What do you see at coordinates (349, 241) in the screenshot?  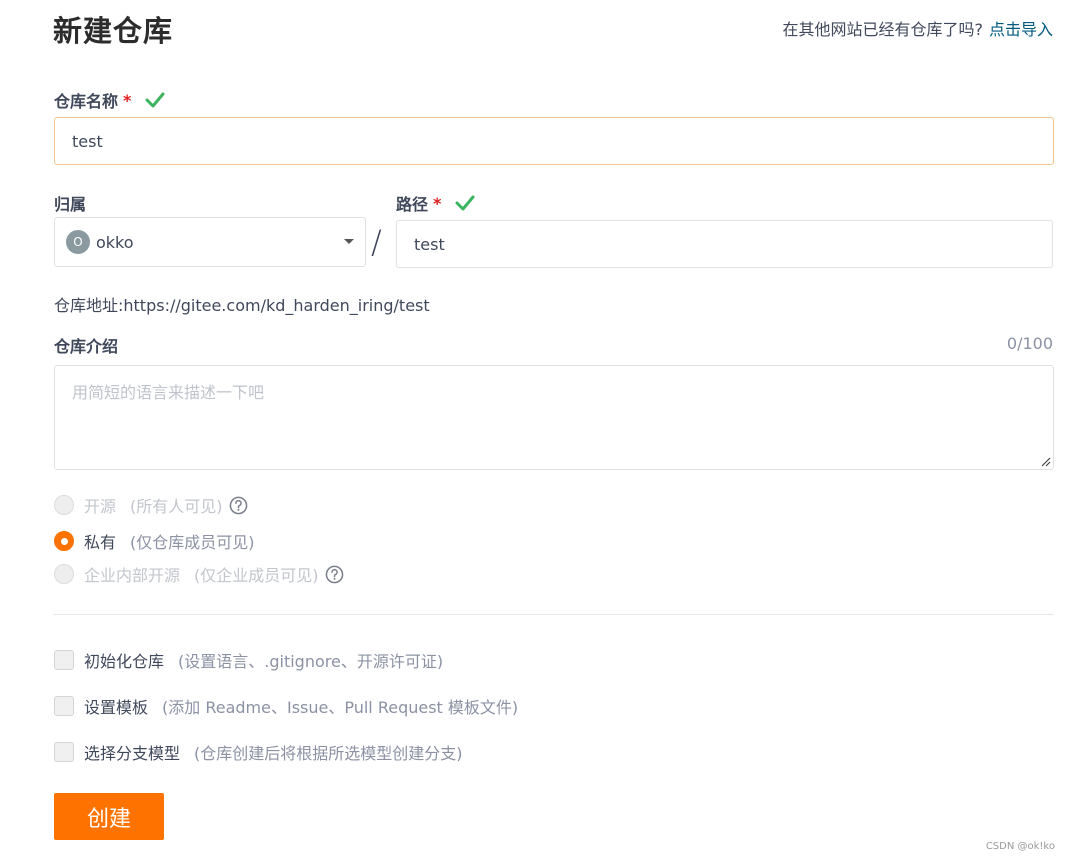 I see `caret-down-icon` at bounding box center [349, 241].